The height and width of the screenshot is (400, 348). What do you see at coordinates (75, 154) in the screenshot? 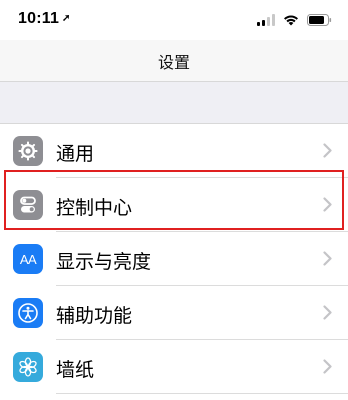
I see `settings-row-label: 通用` at bounding box center [75, 154].